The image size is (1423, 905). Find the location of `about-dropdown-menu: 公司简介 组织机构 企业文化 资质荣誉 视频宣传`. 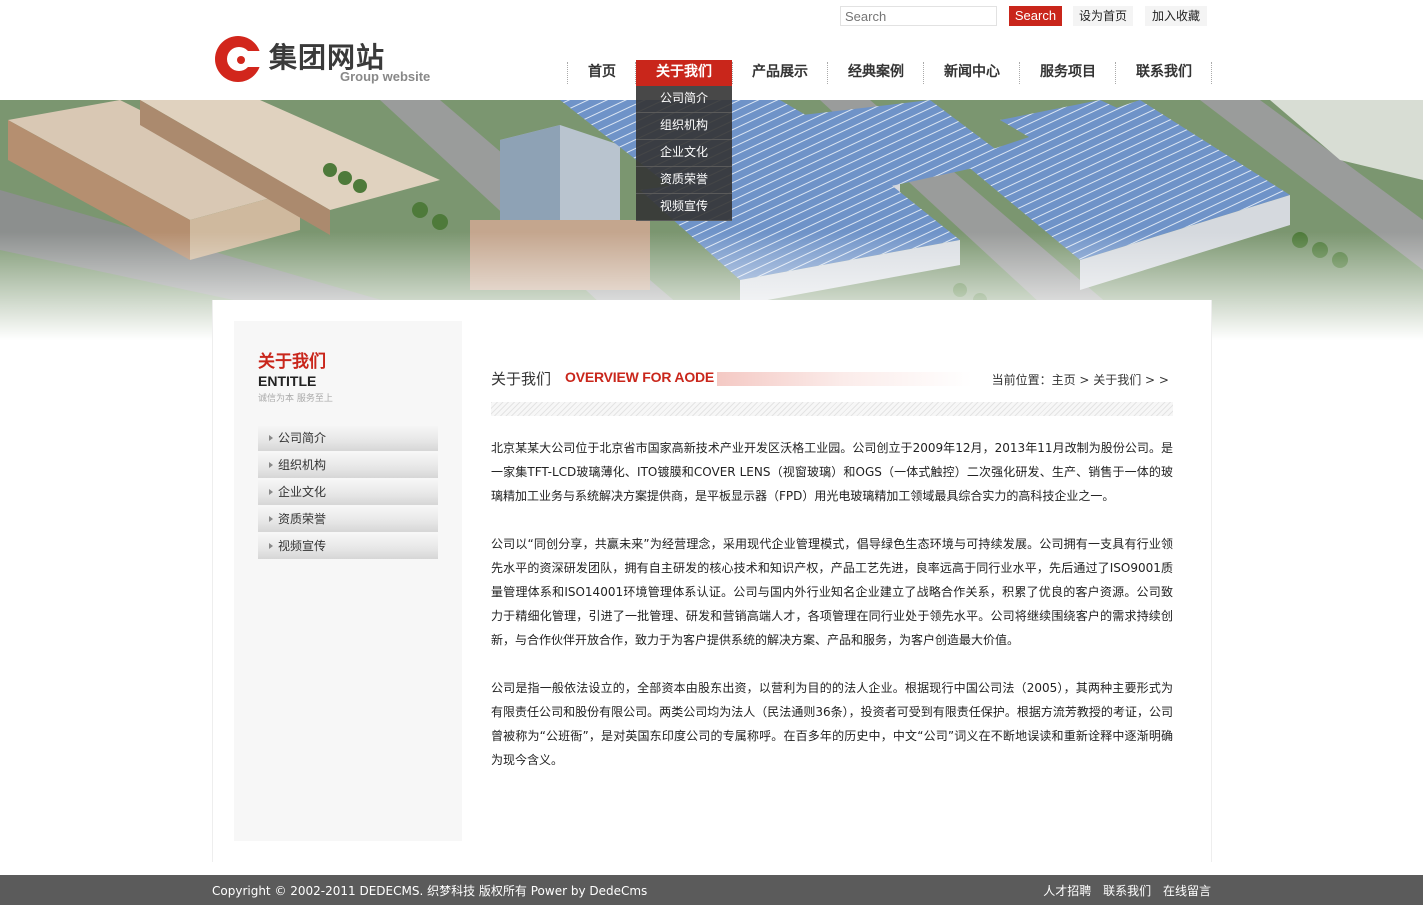

about-dropdown-menu: 公司简介 组织机构 企业文化 资质荣誉 视频宣传 is located at coordinates (684, 153).